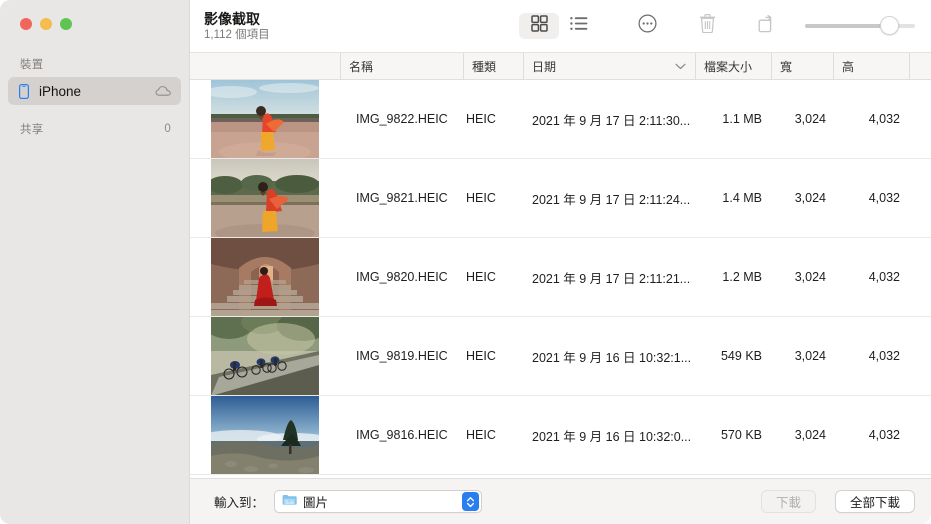  I want to click on list-icon, so click(579, 26).